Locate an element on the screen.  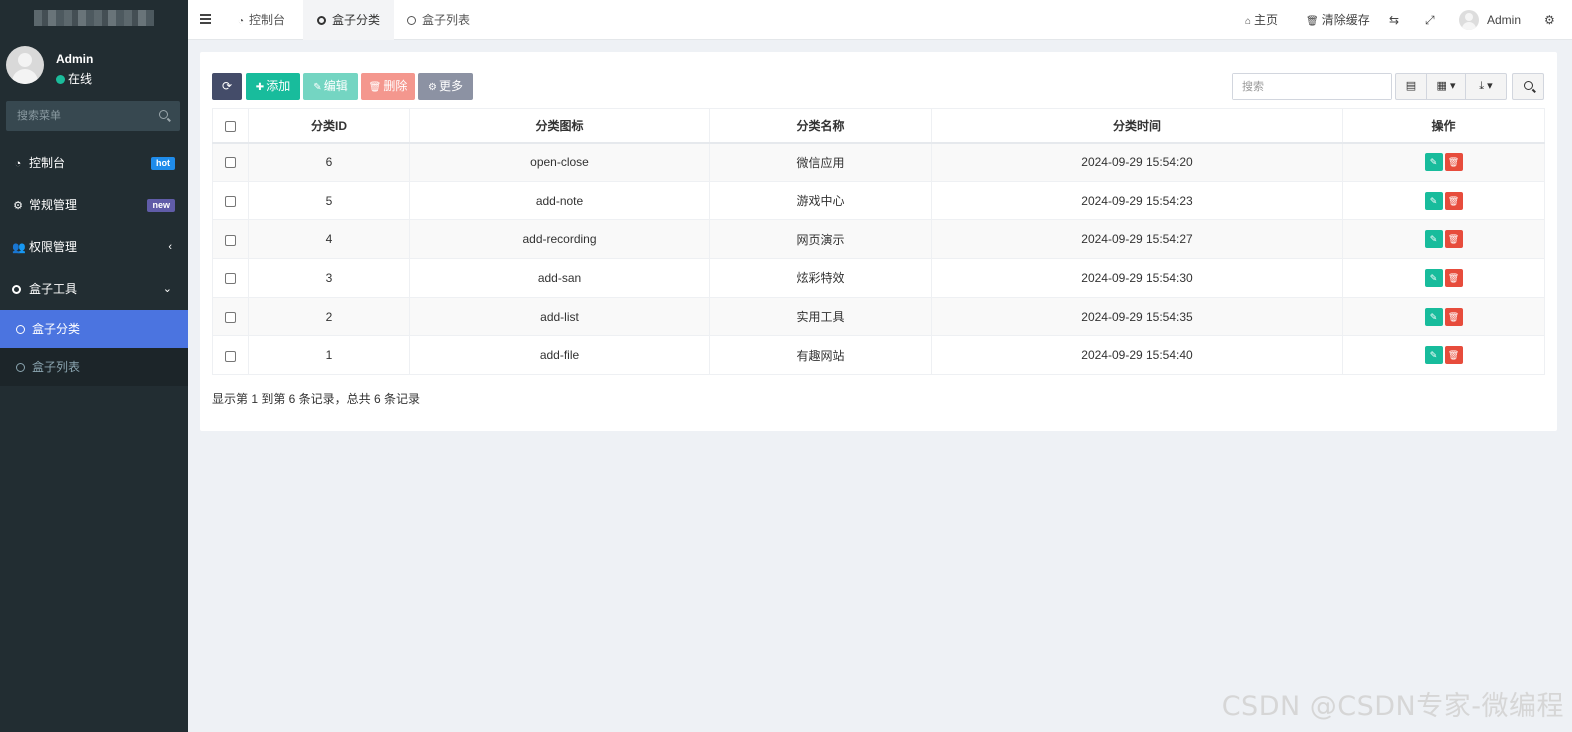
select-all-checkbox is located at coordinates (230, 126).